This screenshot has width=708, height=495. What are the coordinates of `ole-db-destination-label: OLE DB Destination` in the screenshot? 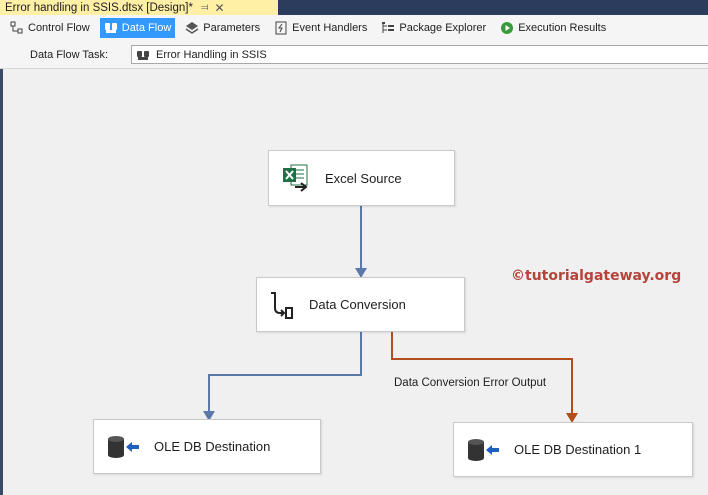 It's located at (212, 446).